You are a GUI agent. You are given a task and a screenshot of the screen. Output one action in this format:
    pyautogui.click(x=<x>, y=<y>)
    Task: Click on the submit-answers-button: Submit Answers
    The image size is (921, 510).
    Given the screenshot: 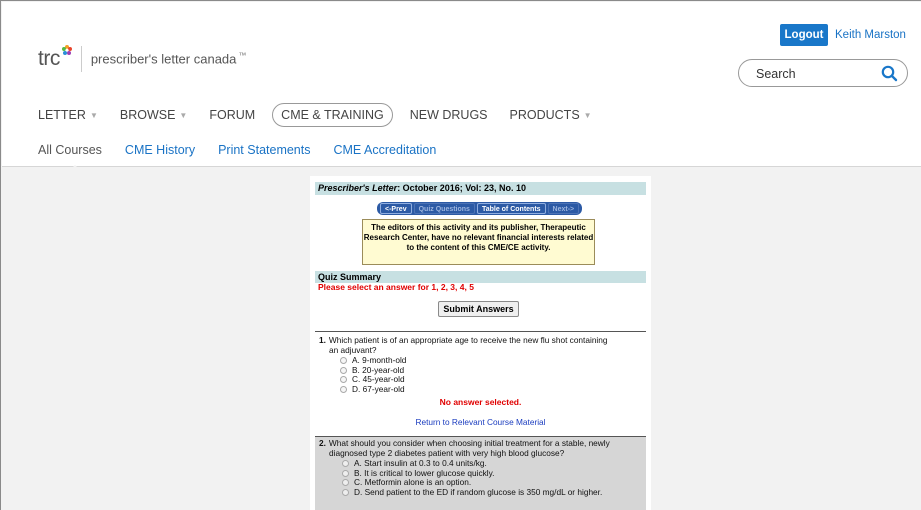 What is the action you would take?
    pyautogui.click(x=478, y=309)
    